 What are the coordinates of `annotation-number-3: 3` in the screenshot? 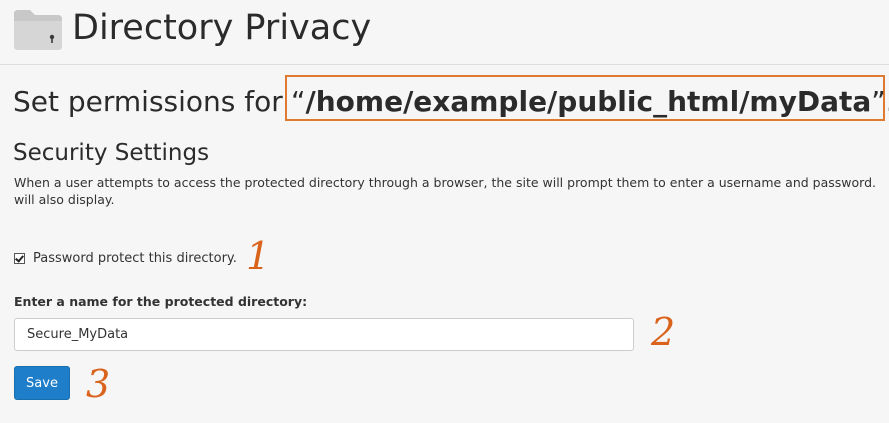 It's located at (98, 384).